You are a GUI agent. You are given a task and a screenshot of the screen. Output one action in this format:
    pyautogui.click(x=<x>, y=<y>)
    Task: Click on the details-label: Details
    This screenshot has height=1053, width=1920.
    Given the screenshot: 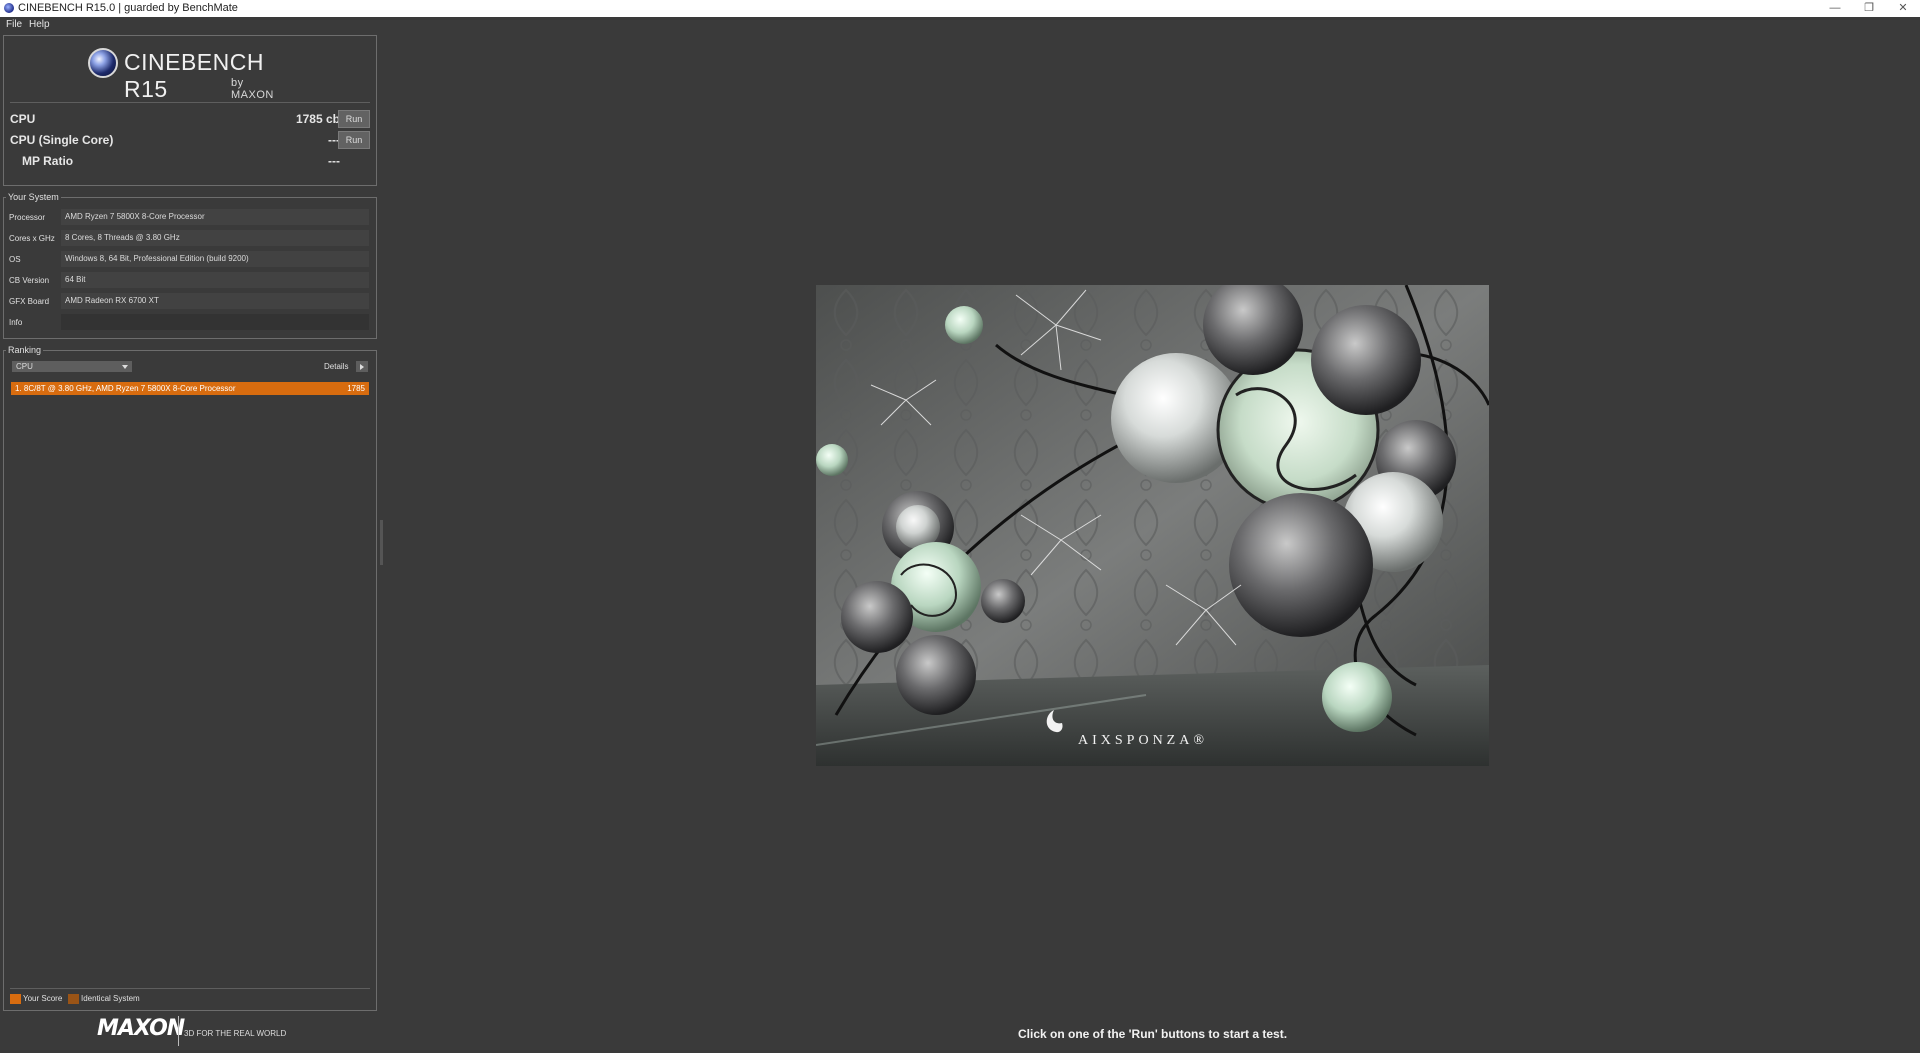 What is the action you would take?
    pyautogui.click(x=336, y=366)
    